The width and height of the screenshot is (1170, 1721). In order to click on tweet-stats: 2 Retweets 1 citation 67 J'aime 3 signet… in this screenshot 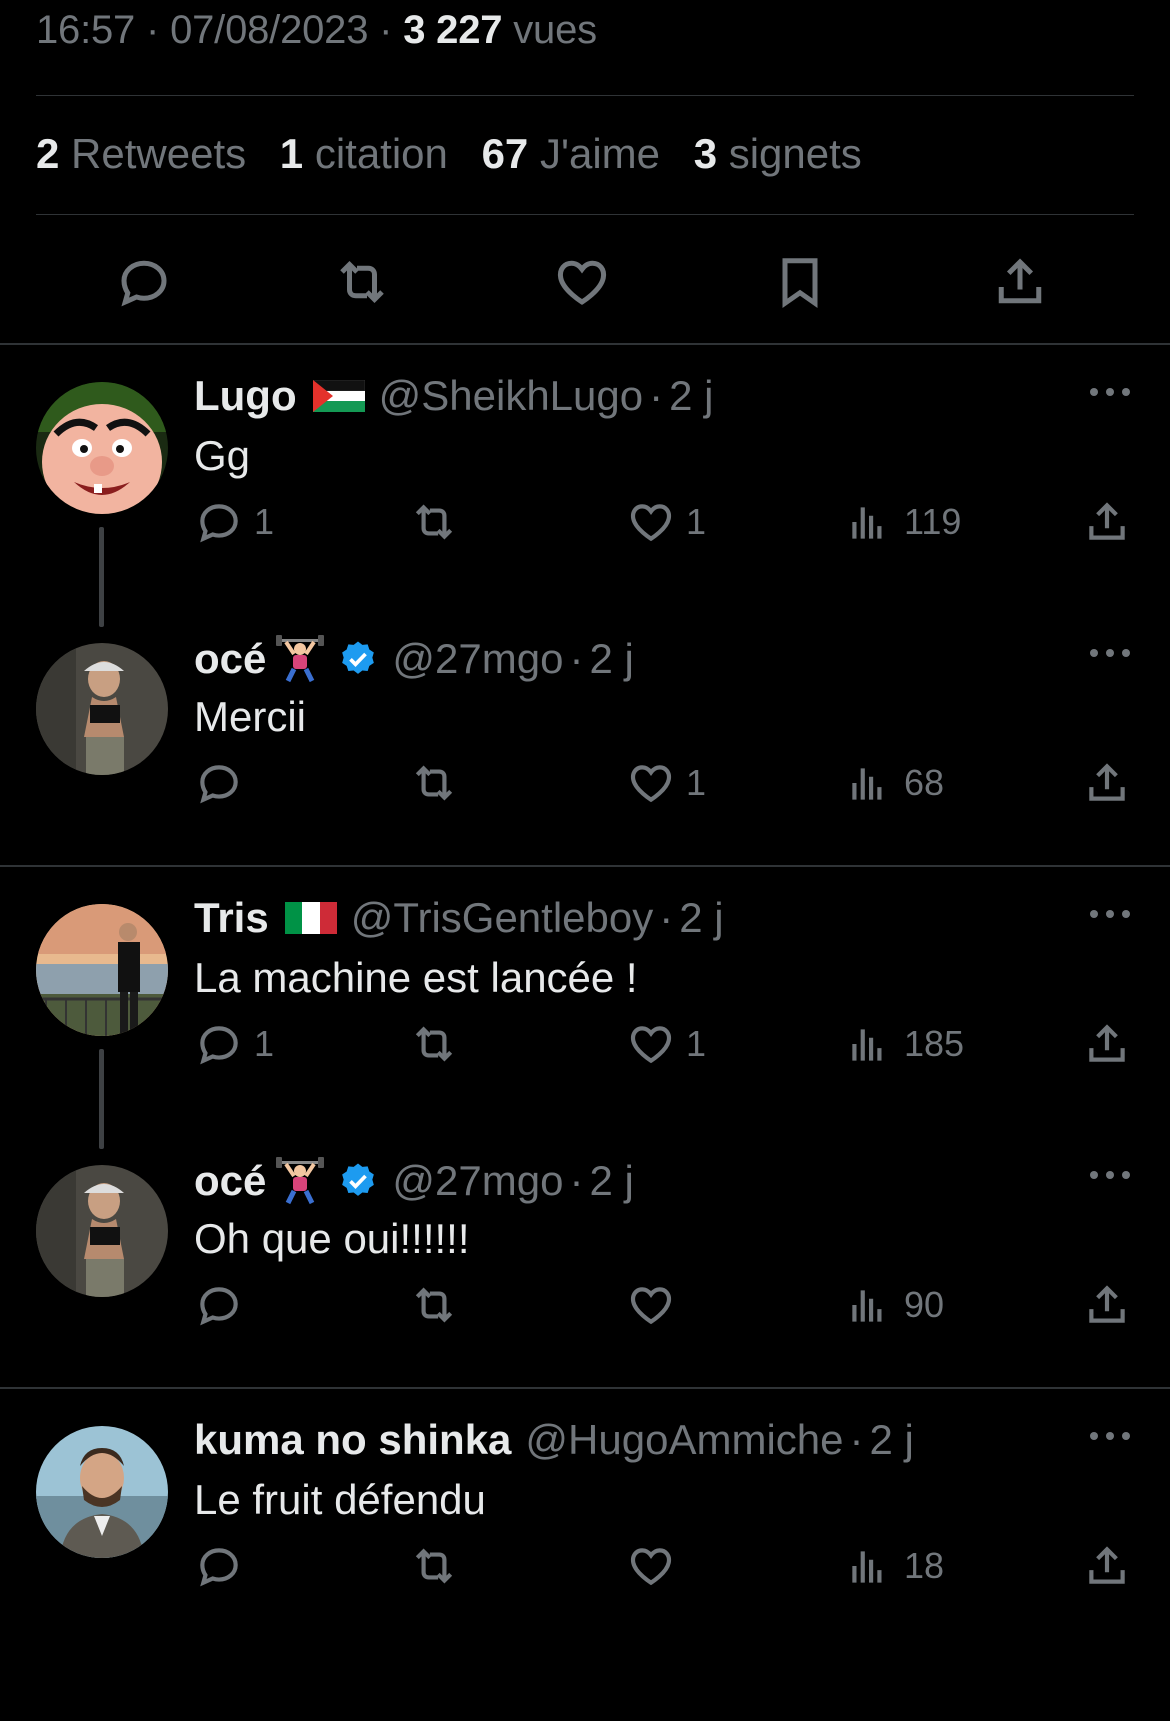, I will do `click(460, 154)`.